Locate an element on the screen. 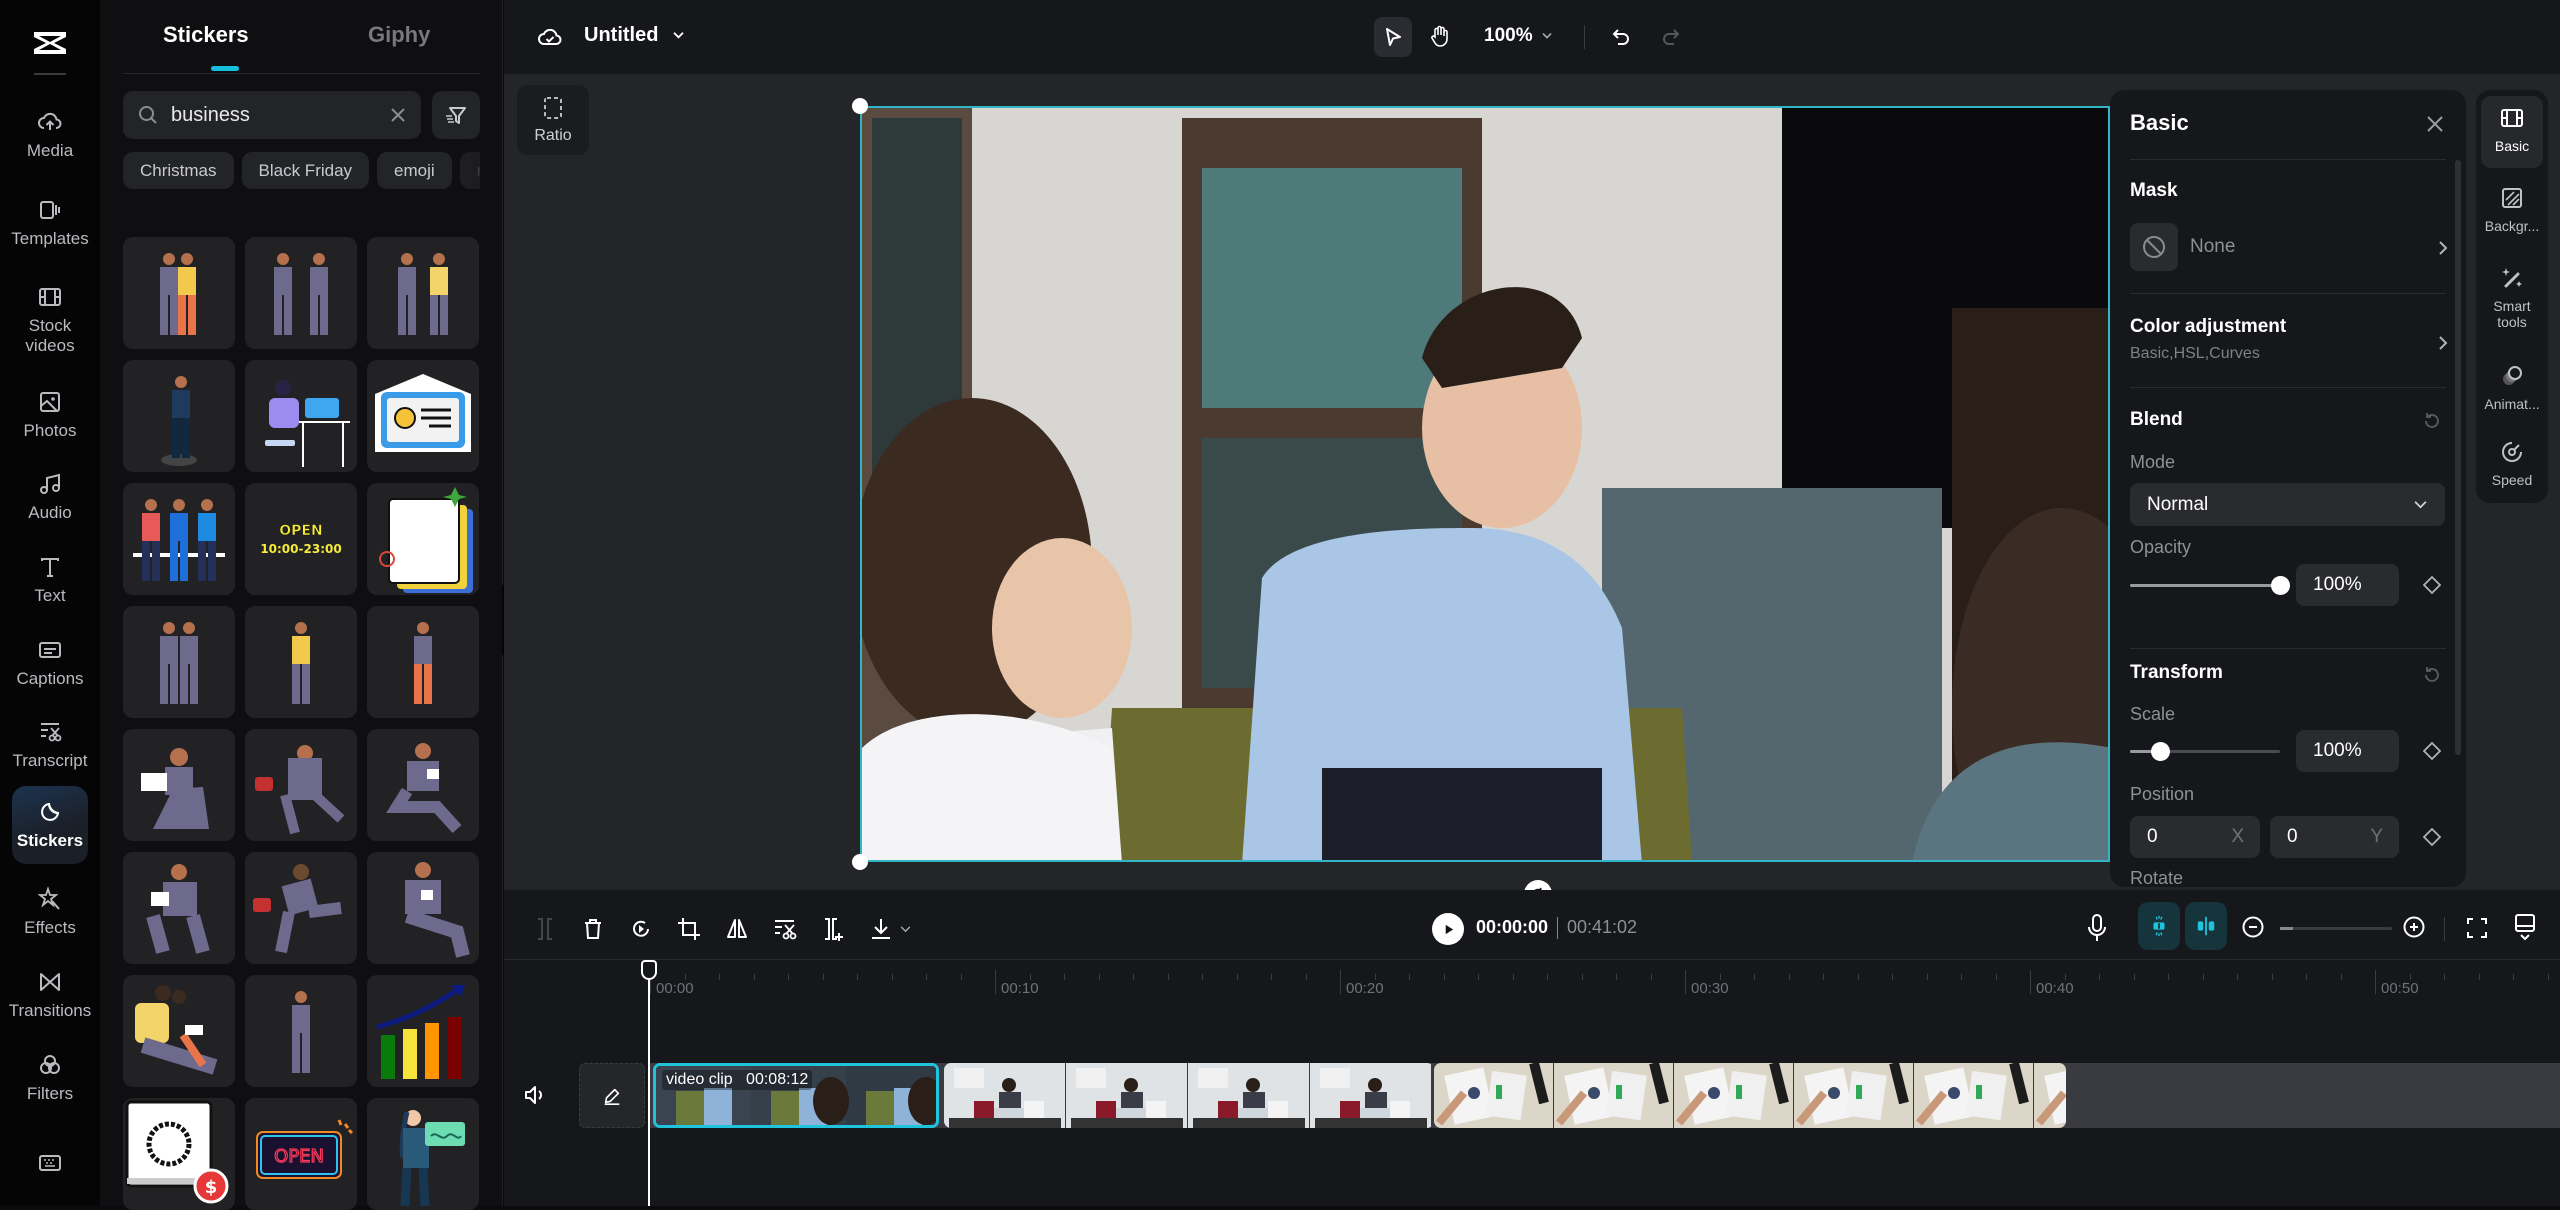  sticker-blank-notes-card is located at coordinates (423, 539).